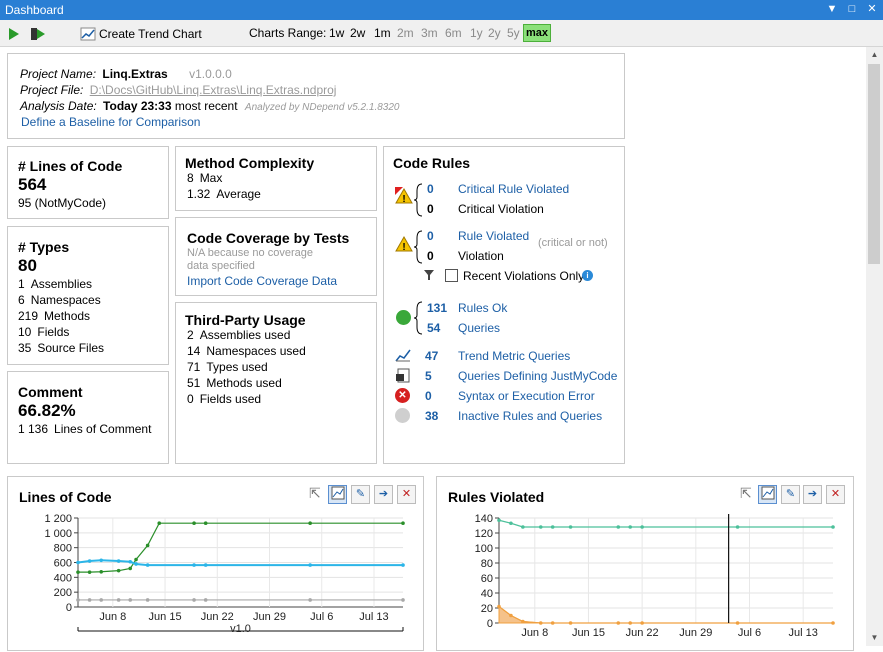  Describe the element at coordinates (428, 396) in the screenshot. I see `error-count: 0` at that location.